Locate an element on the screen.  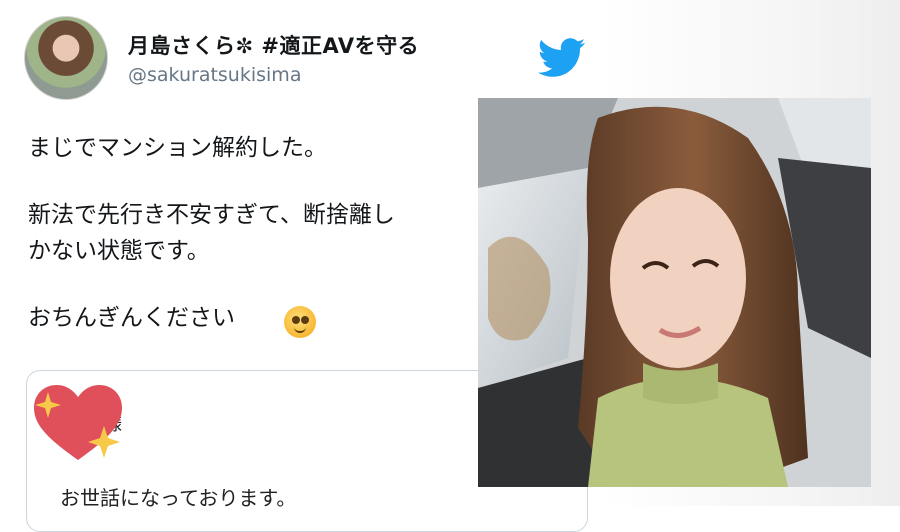
twitter-bird-icon is located at coordinates (562, 57).